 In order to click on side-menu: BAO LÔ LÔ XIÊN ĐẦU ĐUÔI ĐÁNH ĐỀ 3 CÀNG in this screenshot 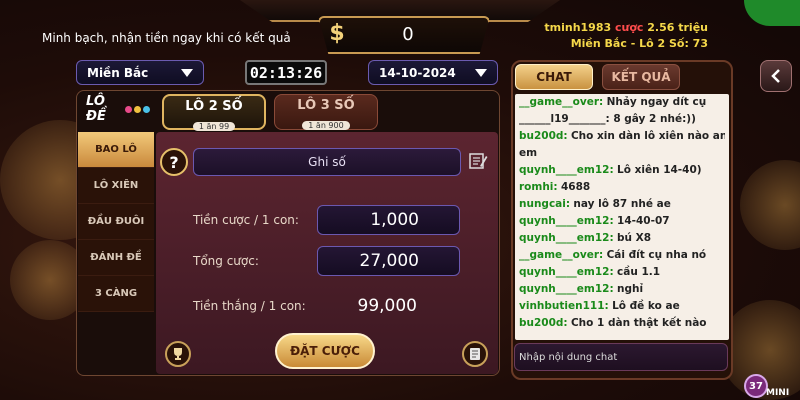, I will do `click(116, 222)`.